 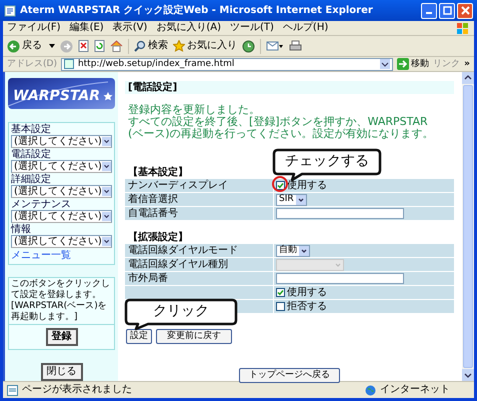 What do you see at coordinates (148, 279) in the screenshot?
I see `field-label: 市外局番` at bounding box center [148, 279].